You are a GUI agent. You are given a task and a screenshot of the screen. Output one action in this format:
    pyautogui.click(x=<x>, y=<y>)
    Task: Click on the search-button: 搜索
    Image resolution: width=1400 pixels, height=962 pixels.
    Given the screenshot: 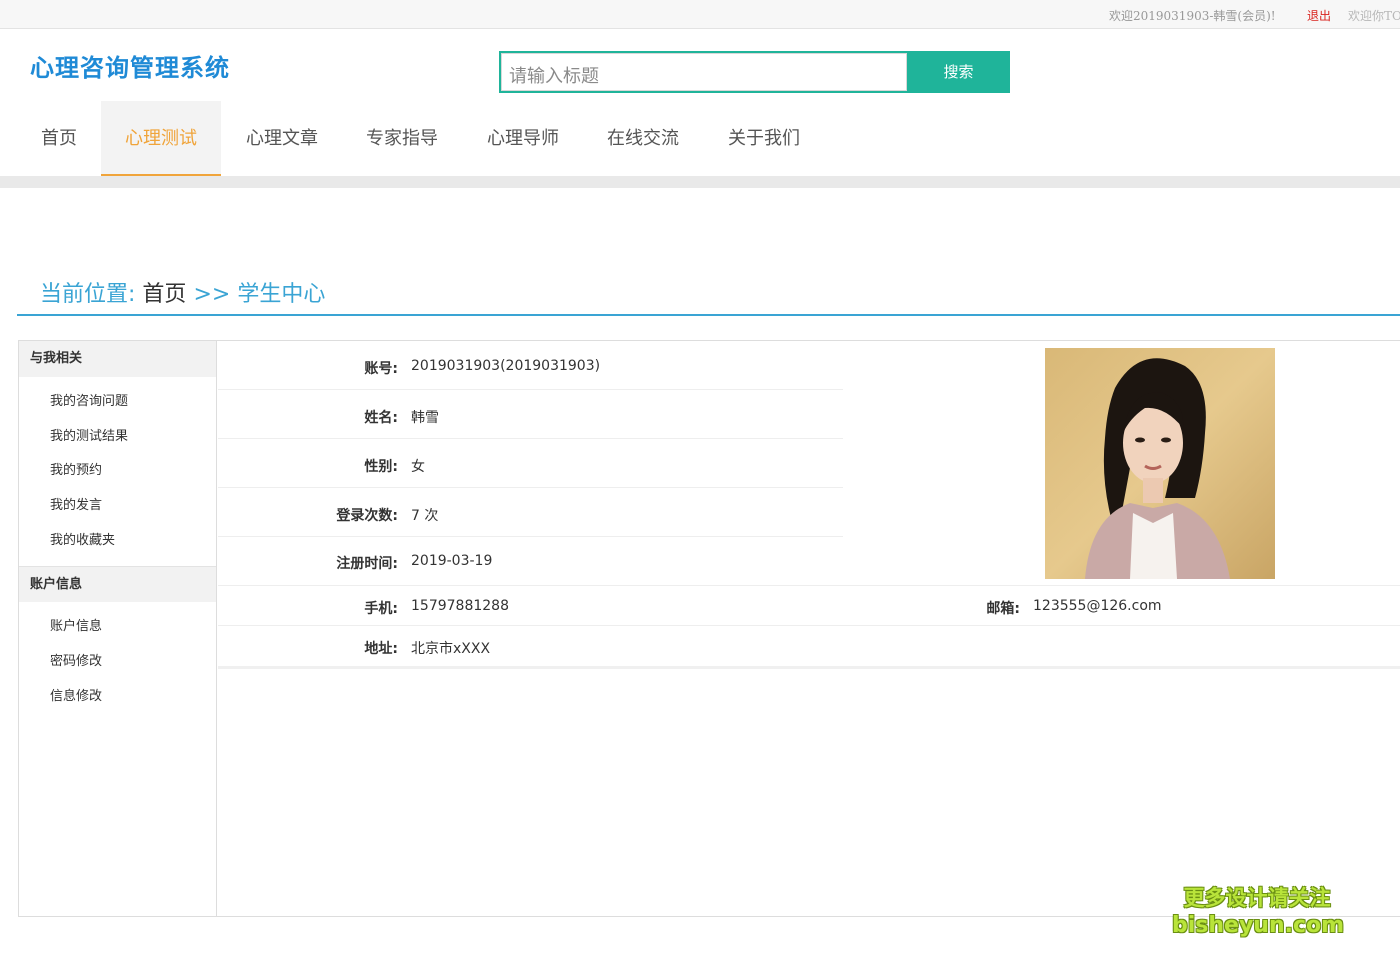 What is the action you would take?
    pyautogui.click(x=958, y=72)
    